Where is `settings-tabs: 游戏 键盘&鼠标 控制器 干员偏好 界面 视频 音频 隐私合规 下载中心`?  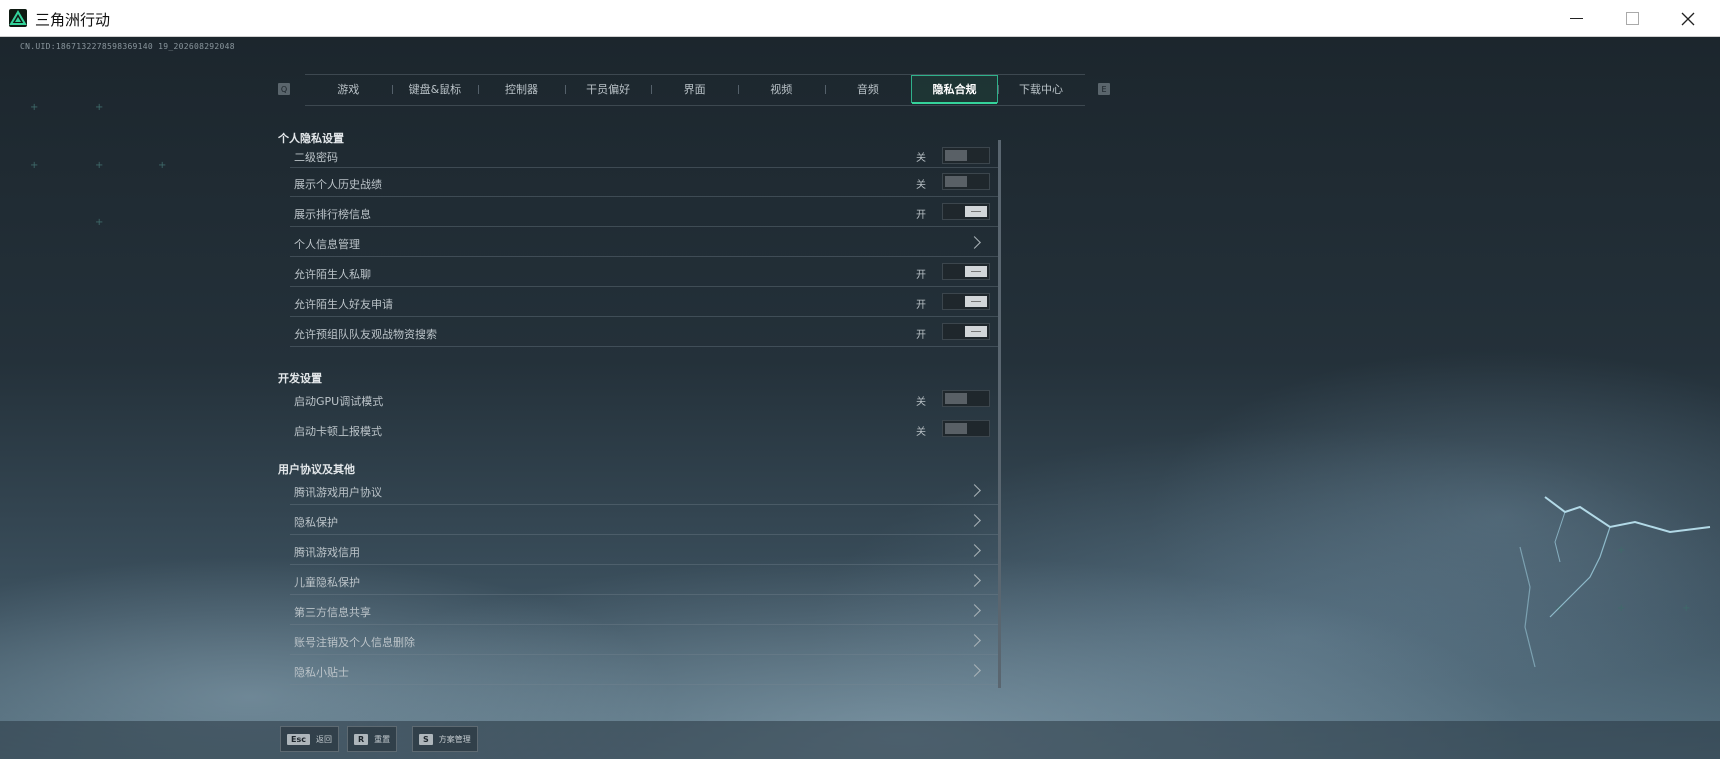
settings-tabs: 游戏 键盘&鼠标 控制器 干员偏好 界面 视频 音频 隐私合规 下载中心 is located at coordinates (695, 90).